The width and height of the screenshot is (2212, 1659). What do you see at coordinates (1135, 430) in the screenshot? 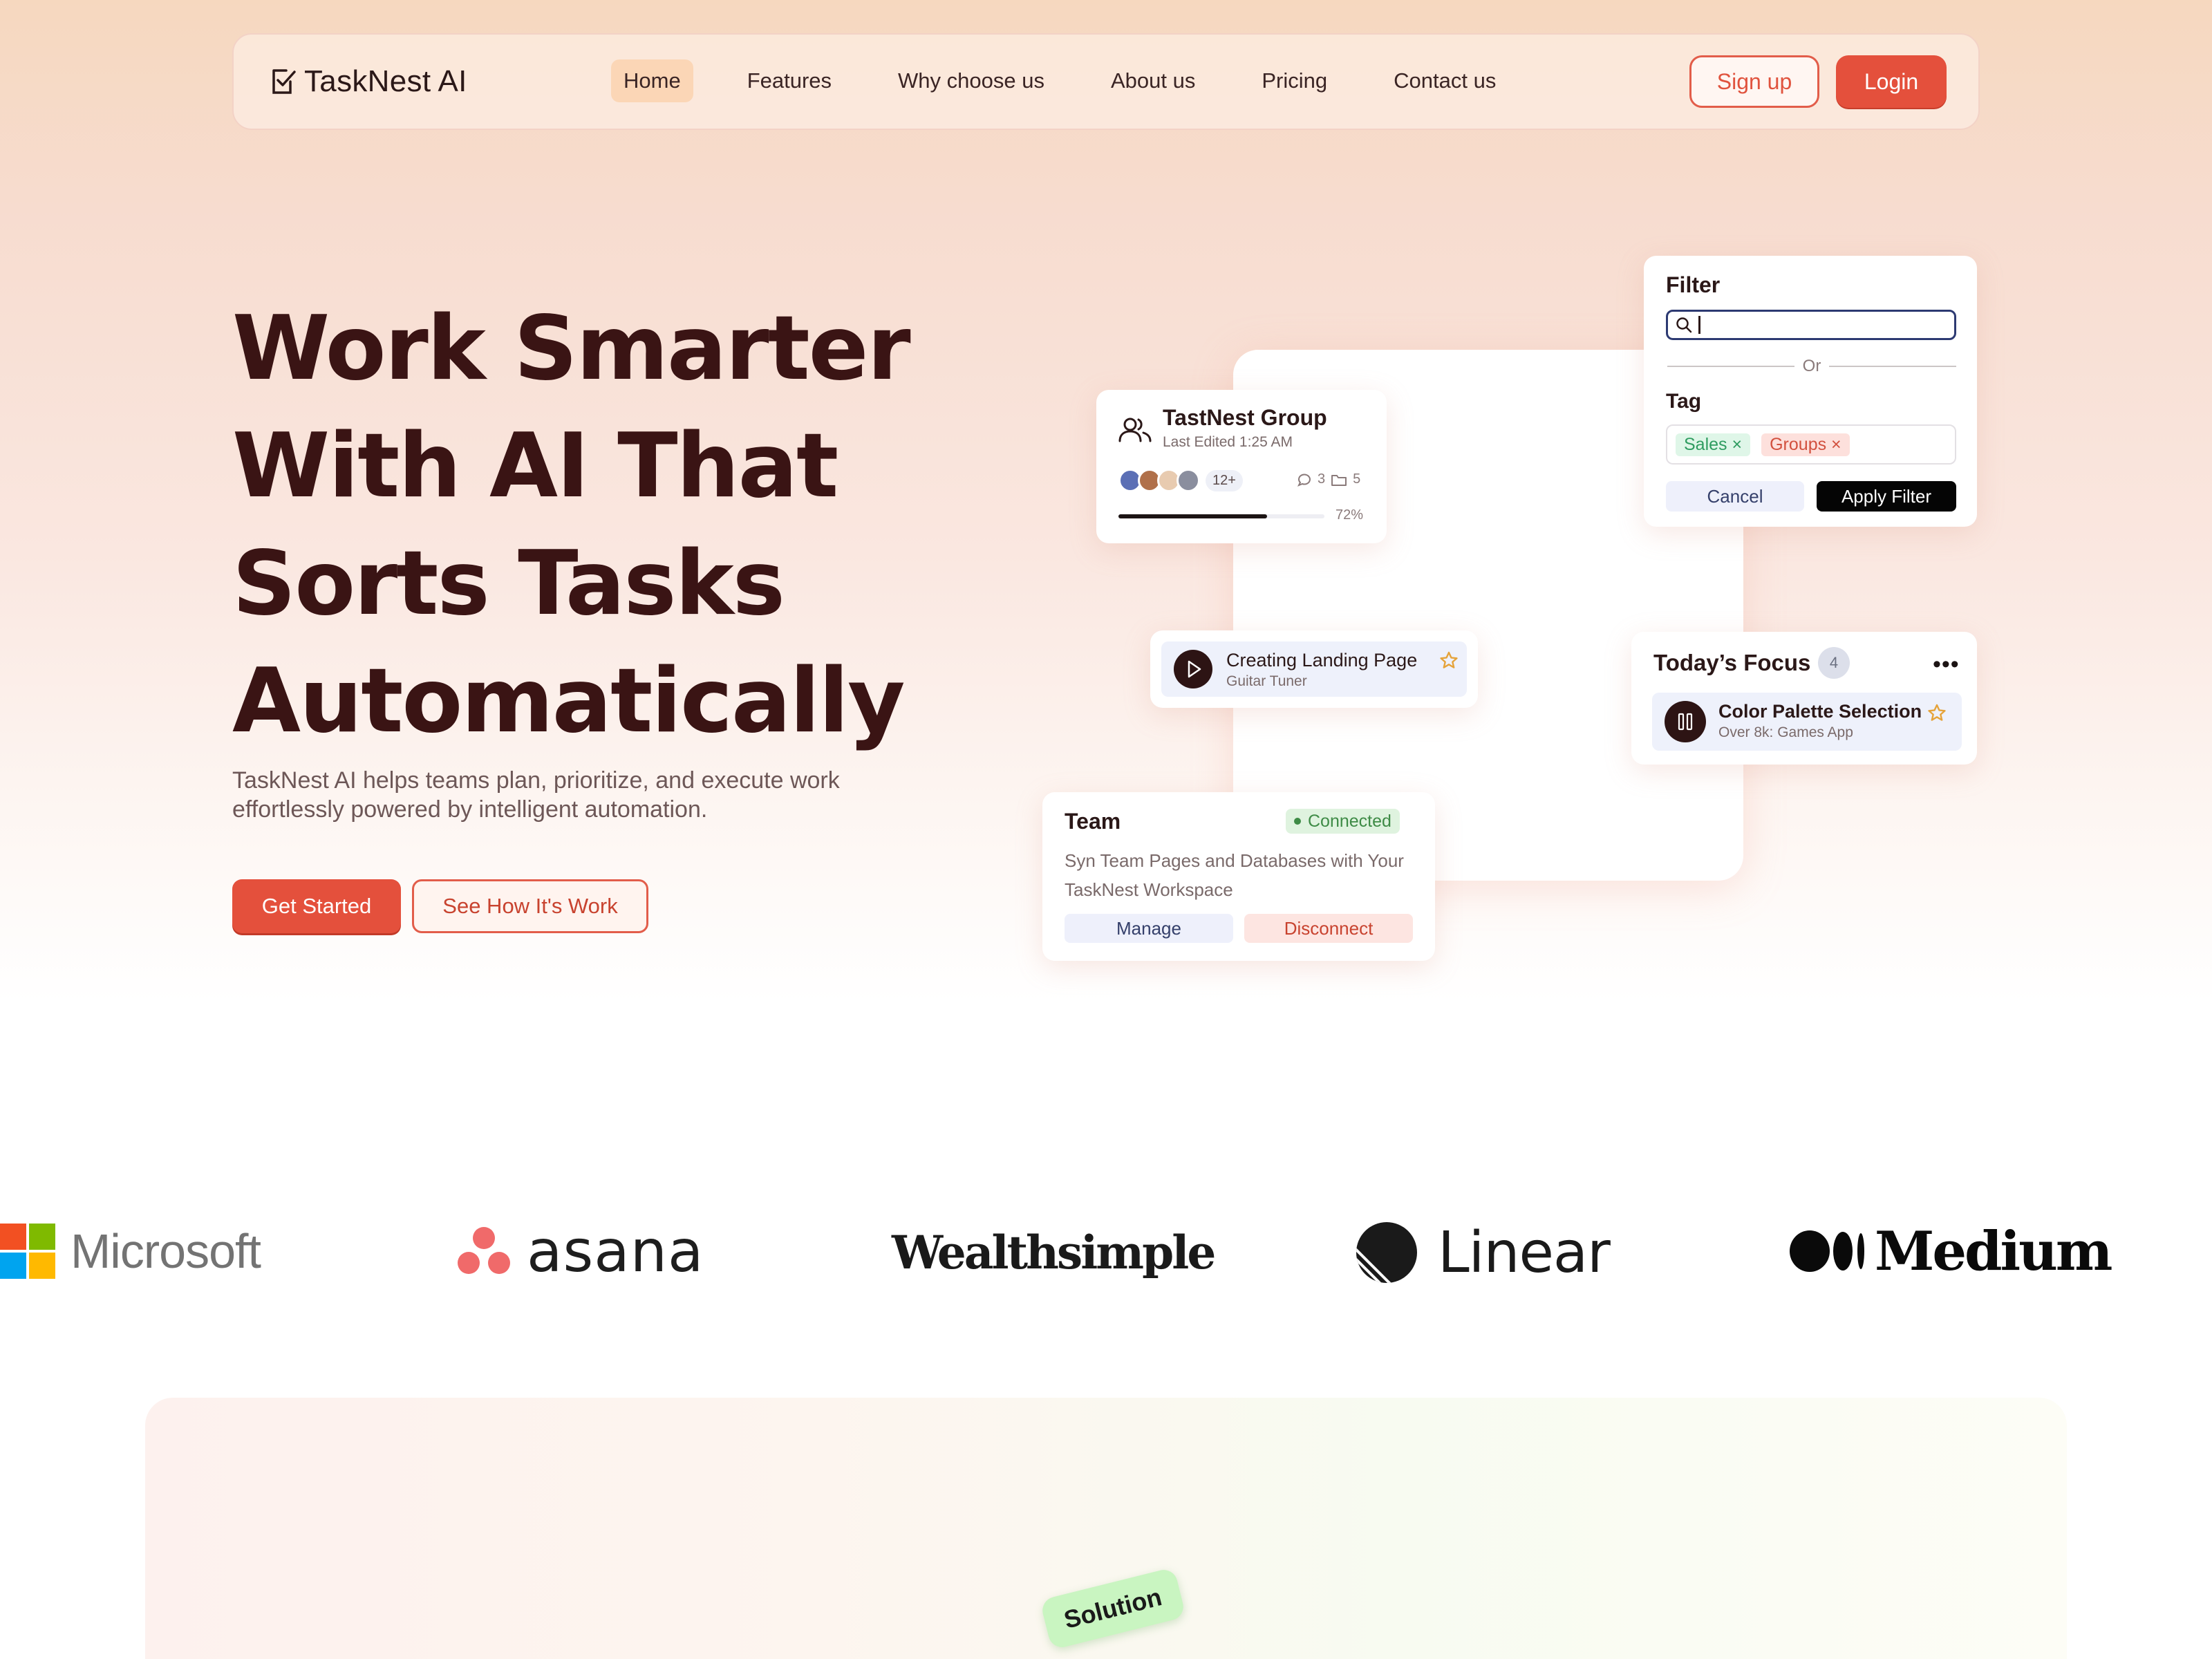
I see `users-icon` at bounding box center [1135, 430].